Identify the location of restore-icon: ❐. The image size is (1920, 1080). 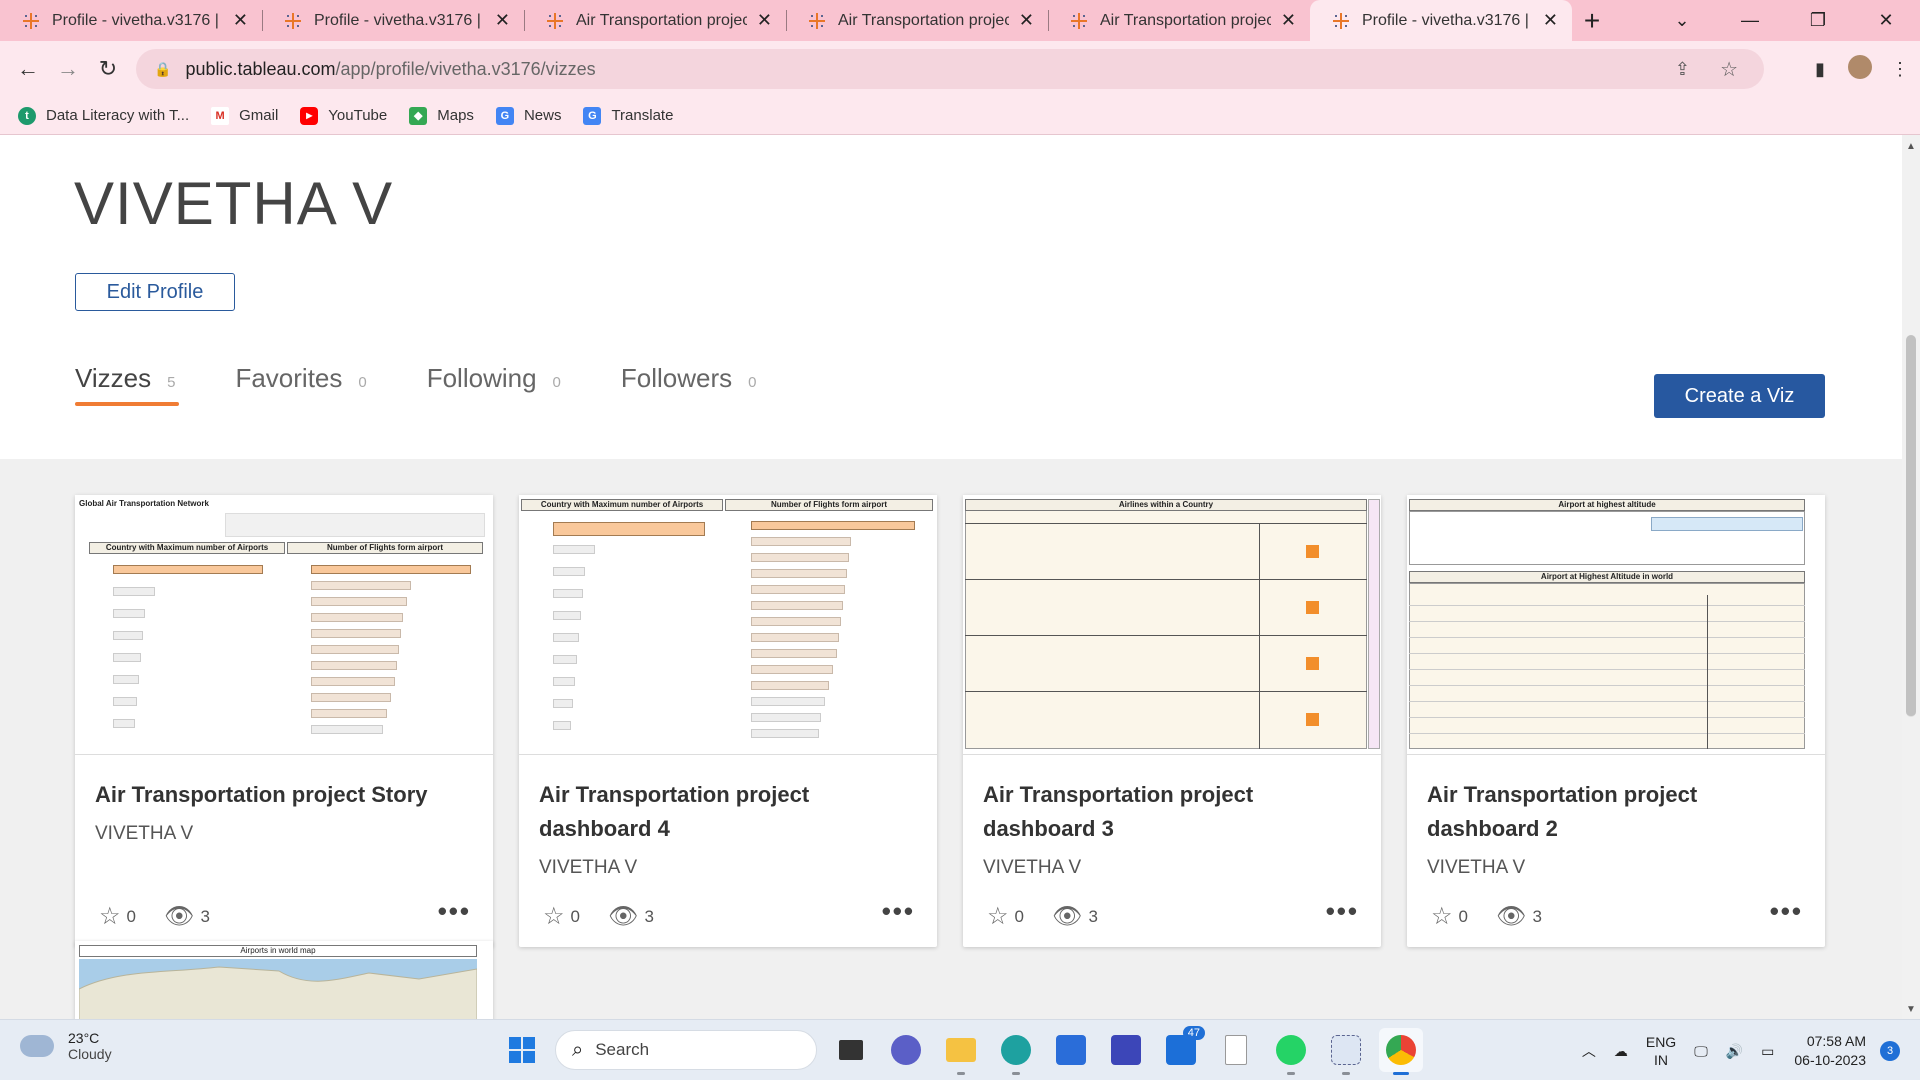
(1818, 20).